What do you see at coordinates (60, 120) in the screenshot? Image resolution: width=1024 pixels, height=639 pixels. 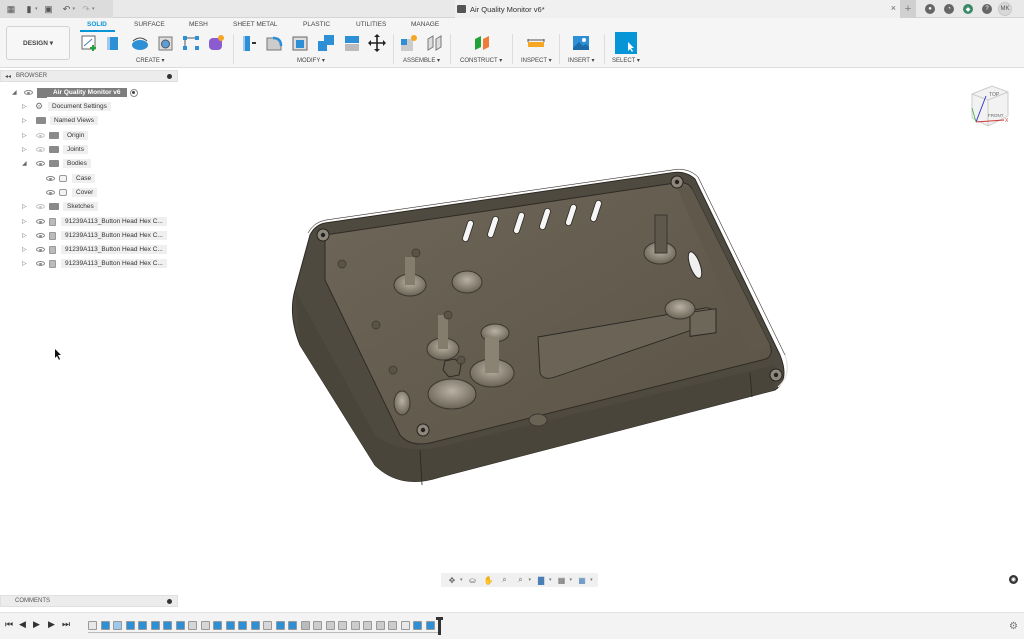 I see `tree-item-named-views: ▷ Named Views` at bounding box center [60, 120].